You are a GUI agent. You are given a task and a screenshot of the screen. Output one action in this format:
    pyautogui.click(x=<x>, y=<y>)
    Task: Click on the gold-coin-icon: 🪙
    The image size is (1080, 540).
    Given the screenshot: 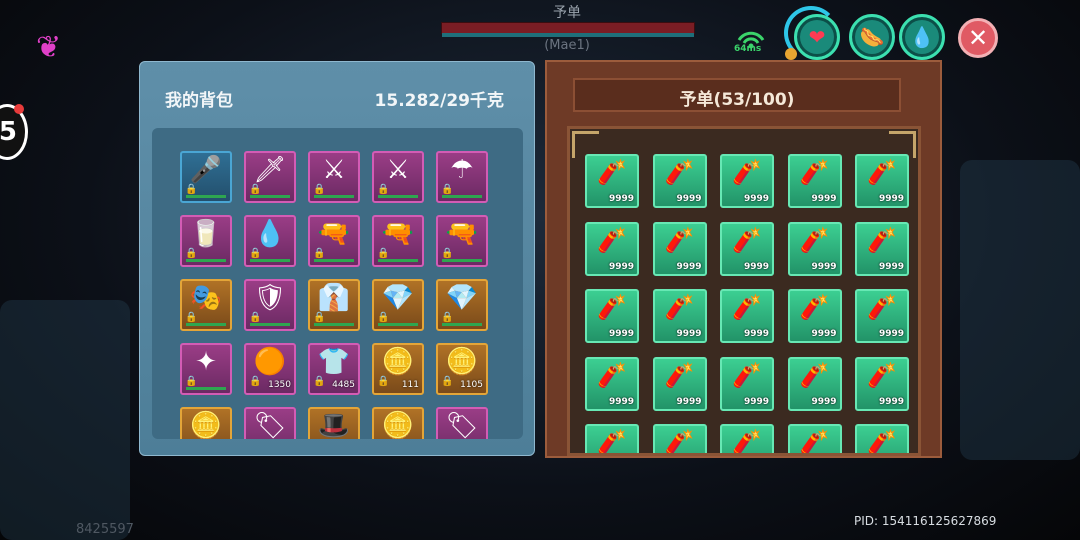 What is the action you would take?
    pyautogui.click(x=398, y=362)
    